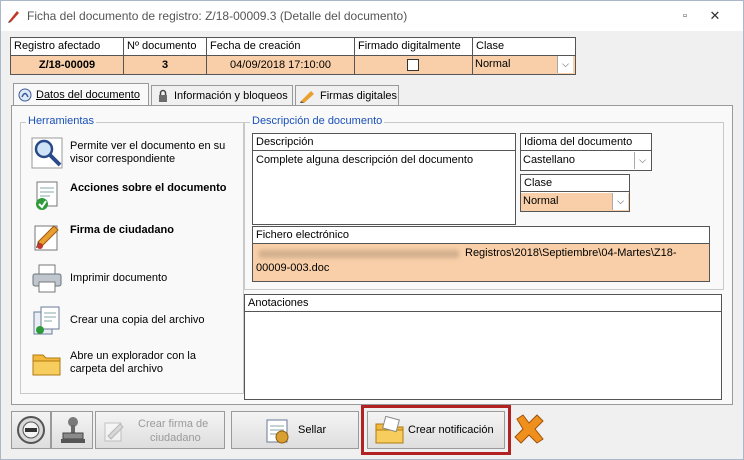  Describe the element at coordinates (122, 230) in the screenshot. I see `tool-firma-ciudadano-label: Firma de ciudadano` at that location.